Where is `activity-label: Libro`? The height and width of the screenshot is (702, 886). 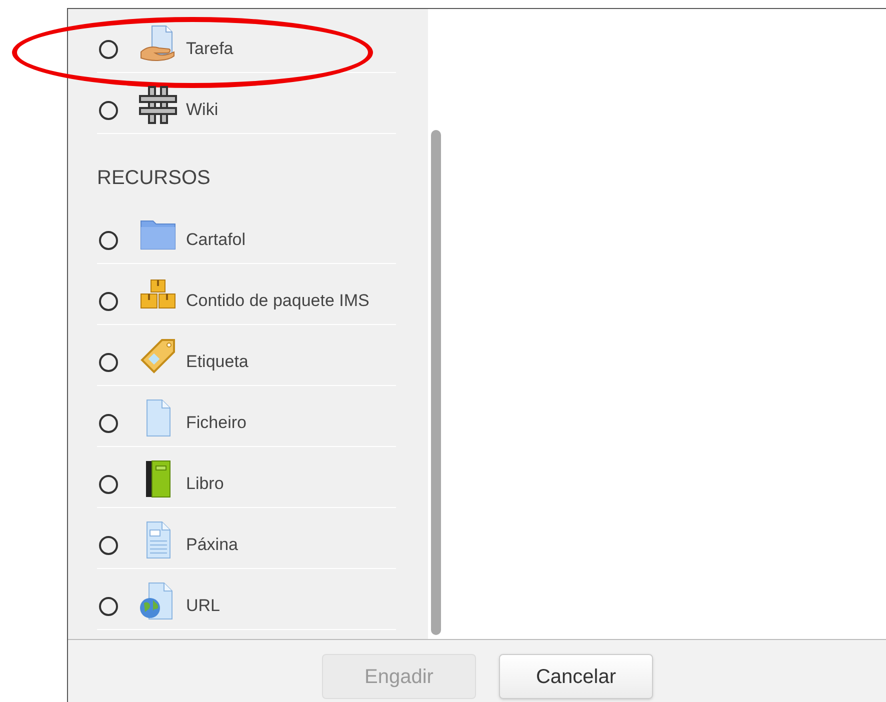 activity-label: Libro is located at coordinates (205, 484).